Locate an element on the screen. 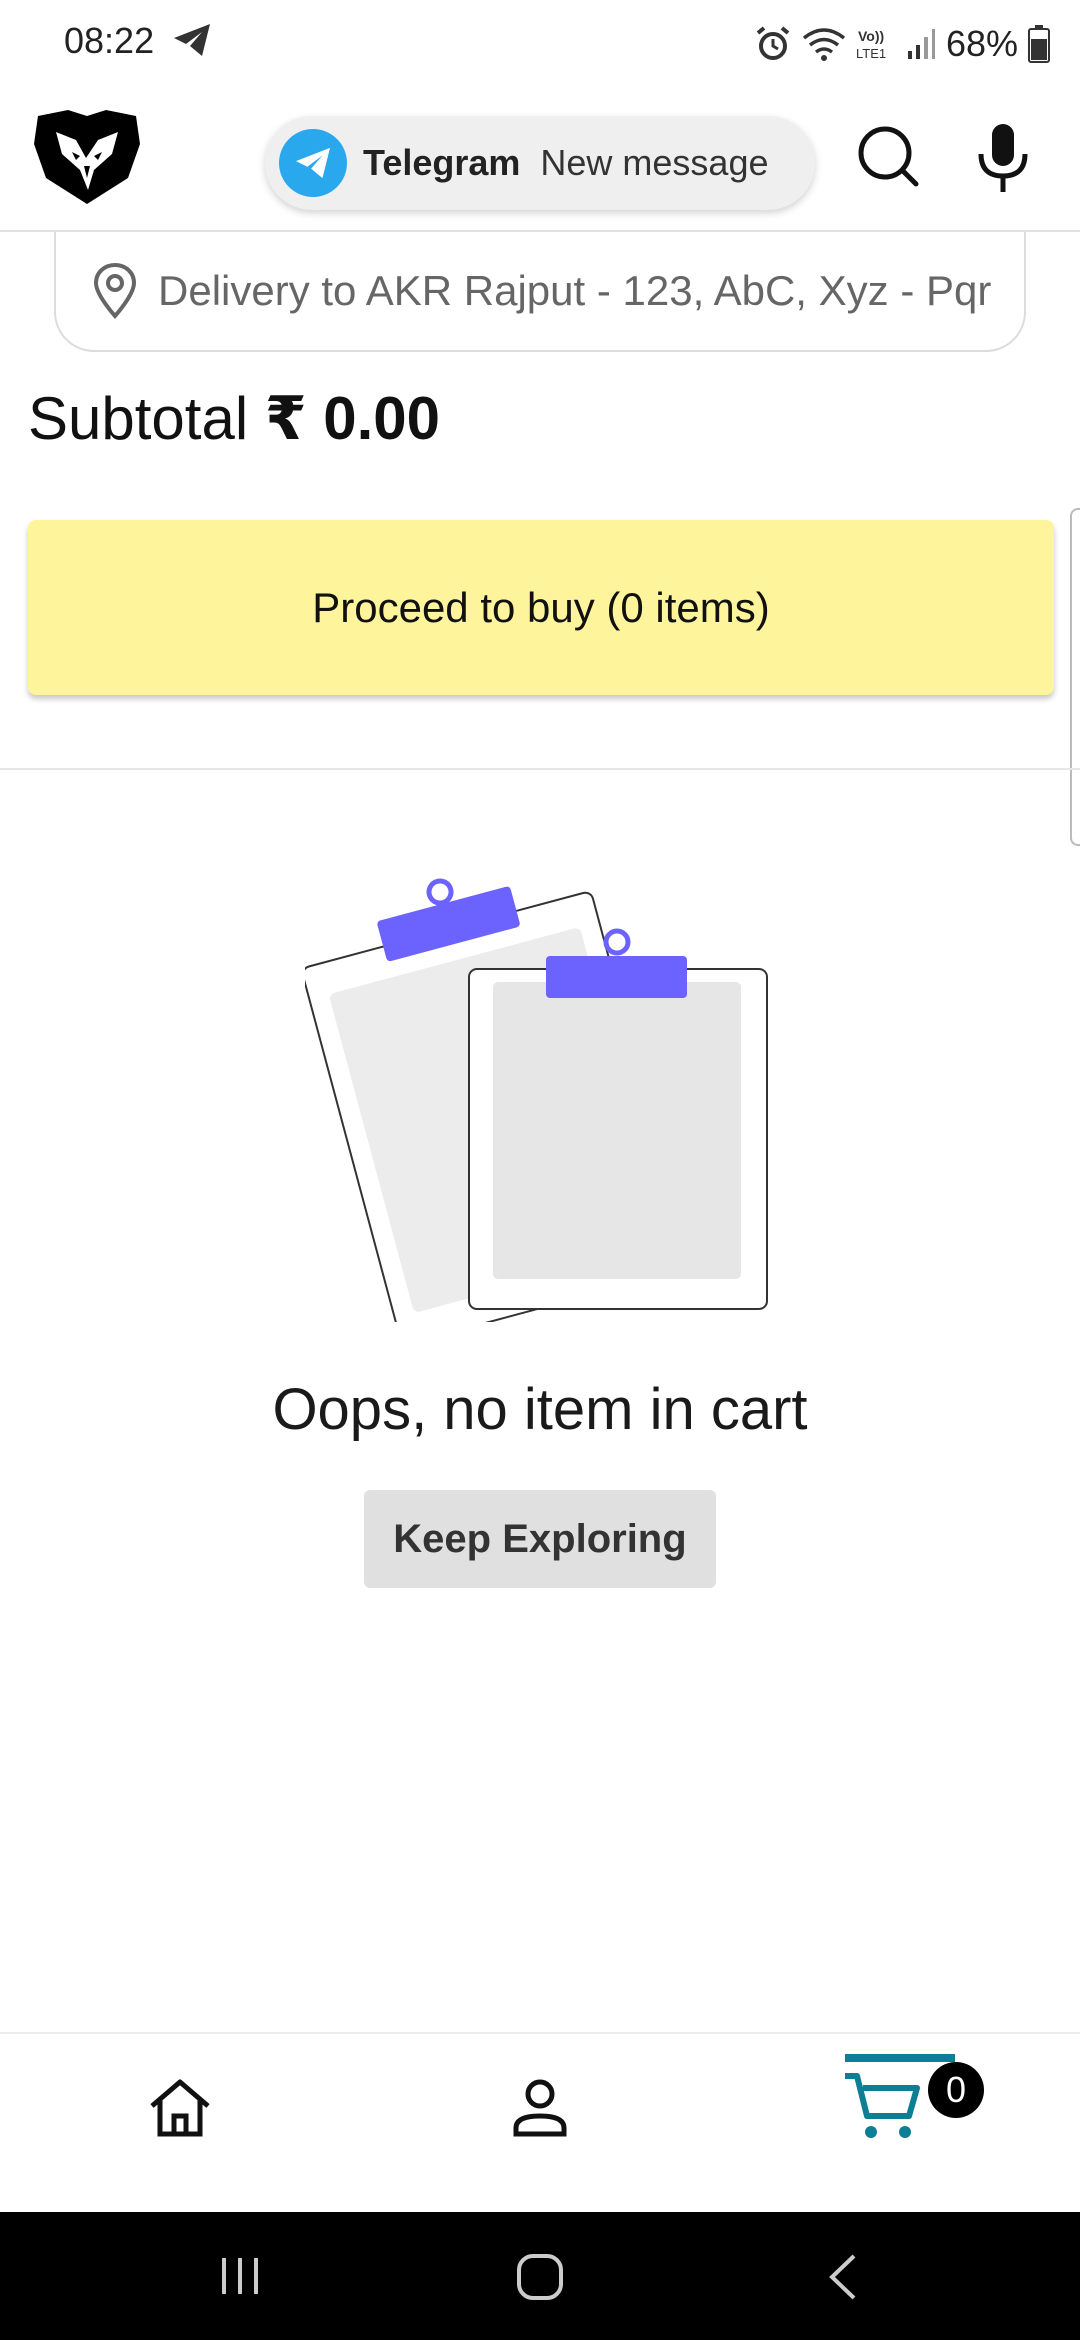  wifi-icon is located at coordinates (824, 44).